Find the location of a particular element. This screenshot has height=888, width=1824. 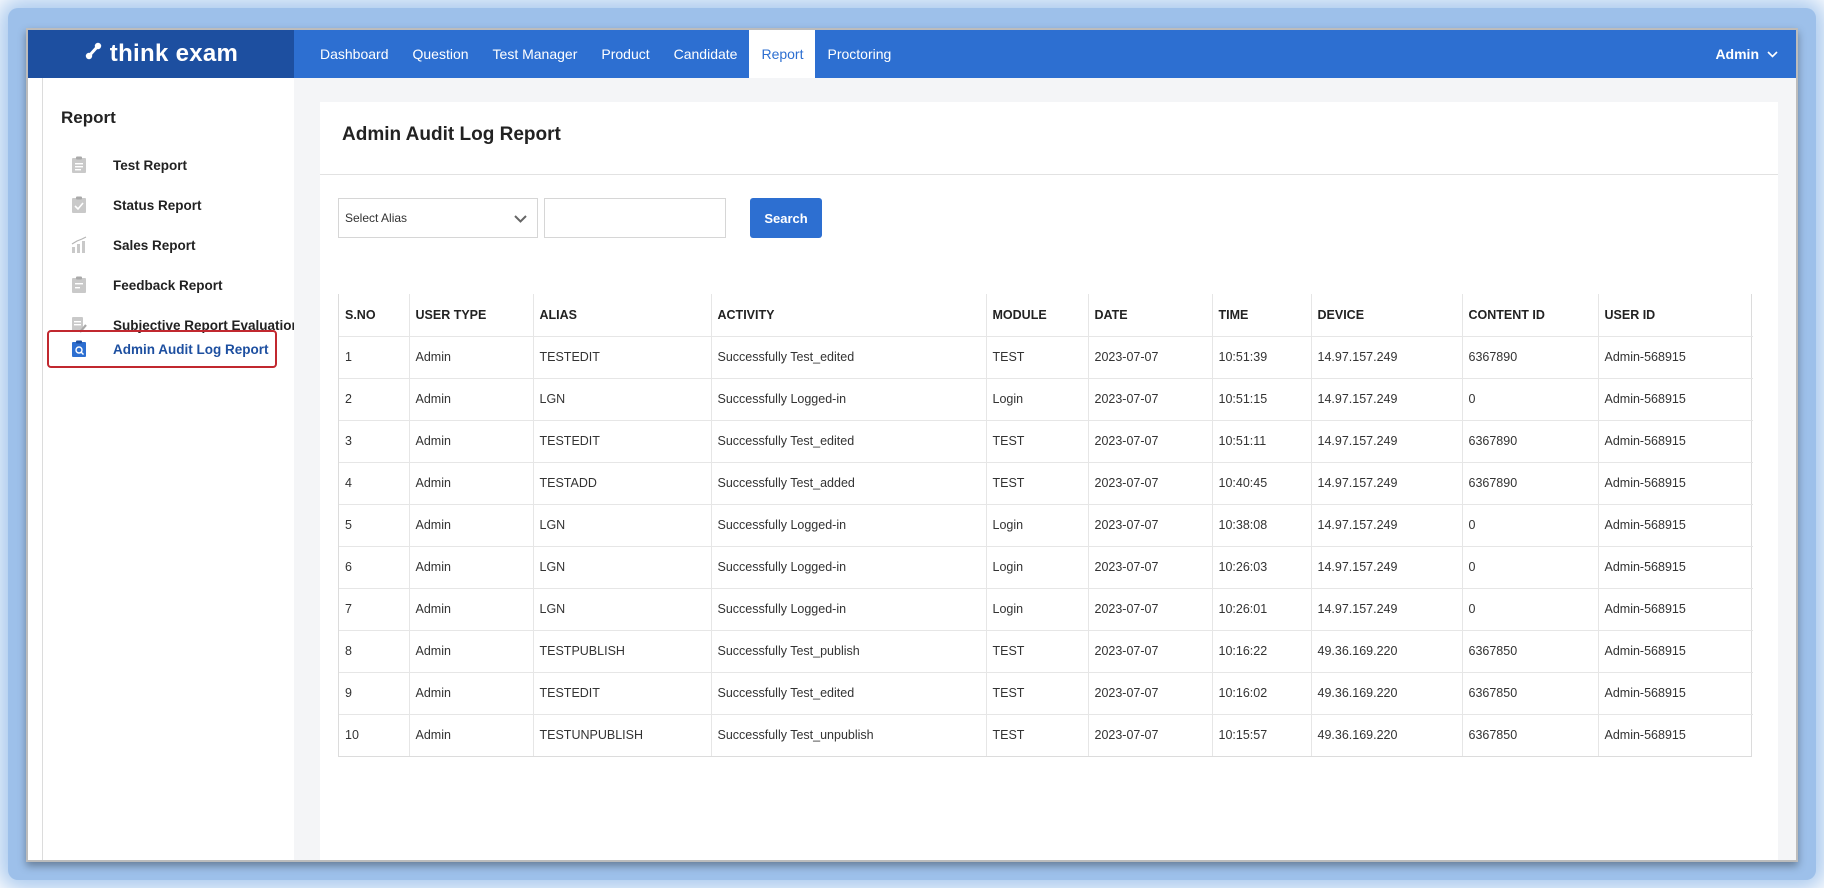

column-header-time: TIME is located at coordinates (1261, 315).